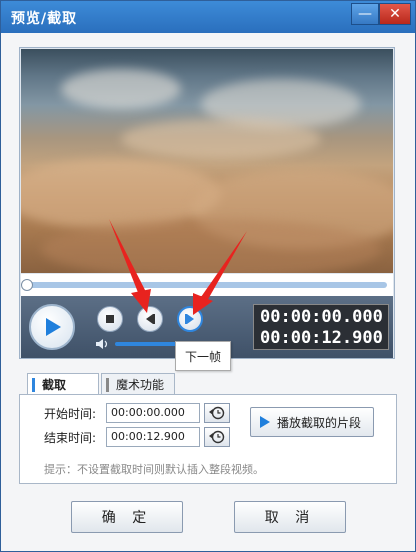  I want to click on close-button: ✕, so click(395, 14).